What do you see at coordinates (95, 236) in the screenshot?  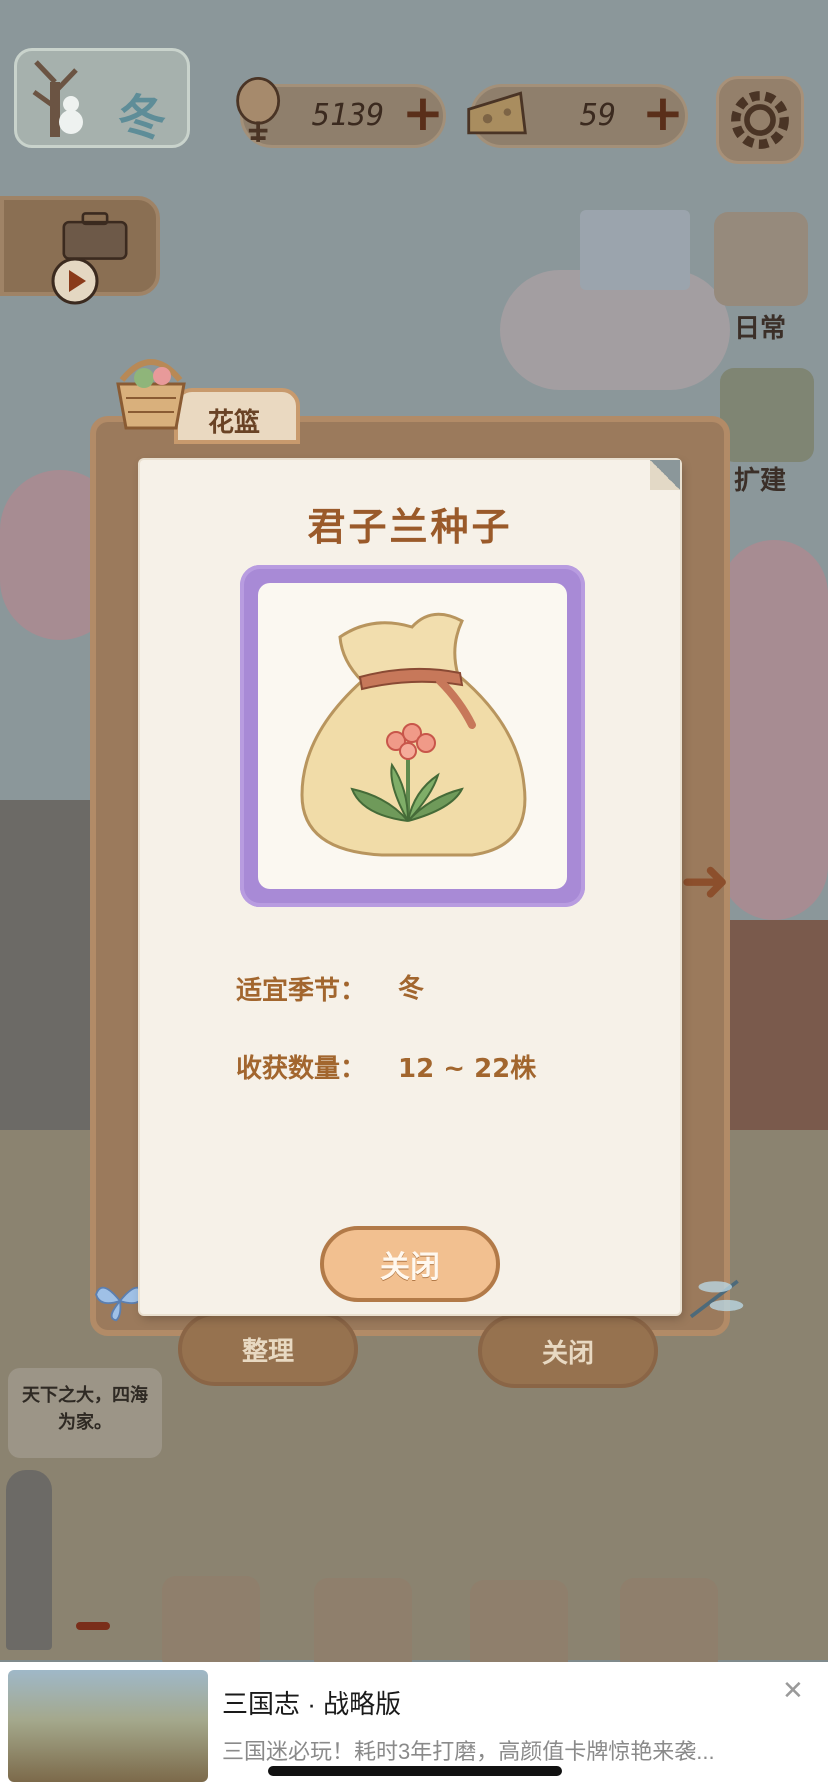 I see `bag-icon` at bounding box center [95, 236].